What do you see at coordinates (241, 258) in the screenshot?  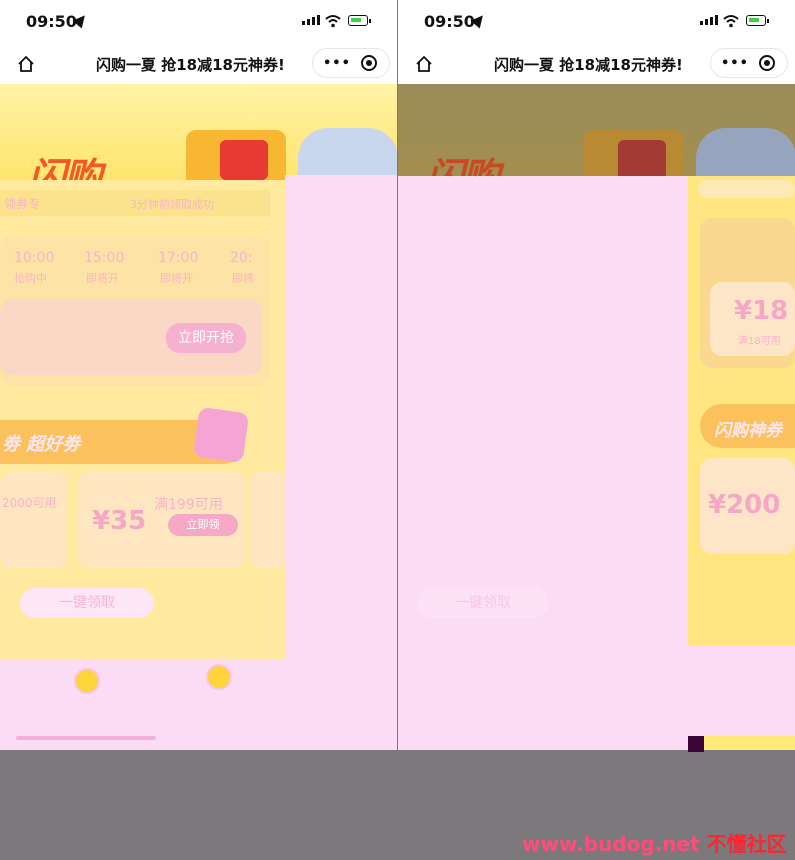 I see `time-tab-3: 20:` at bounding box center [241, 258].